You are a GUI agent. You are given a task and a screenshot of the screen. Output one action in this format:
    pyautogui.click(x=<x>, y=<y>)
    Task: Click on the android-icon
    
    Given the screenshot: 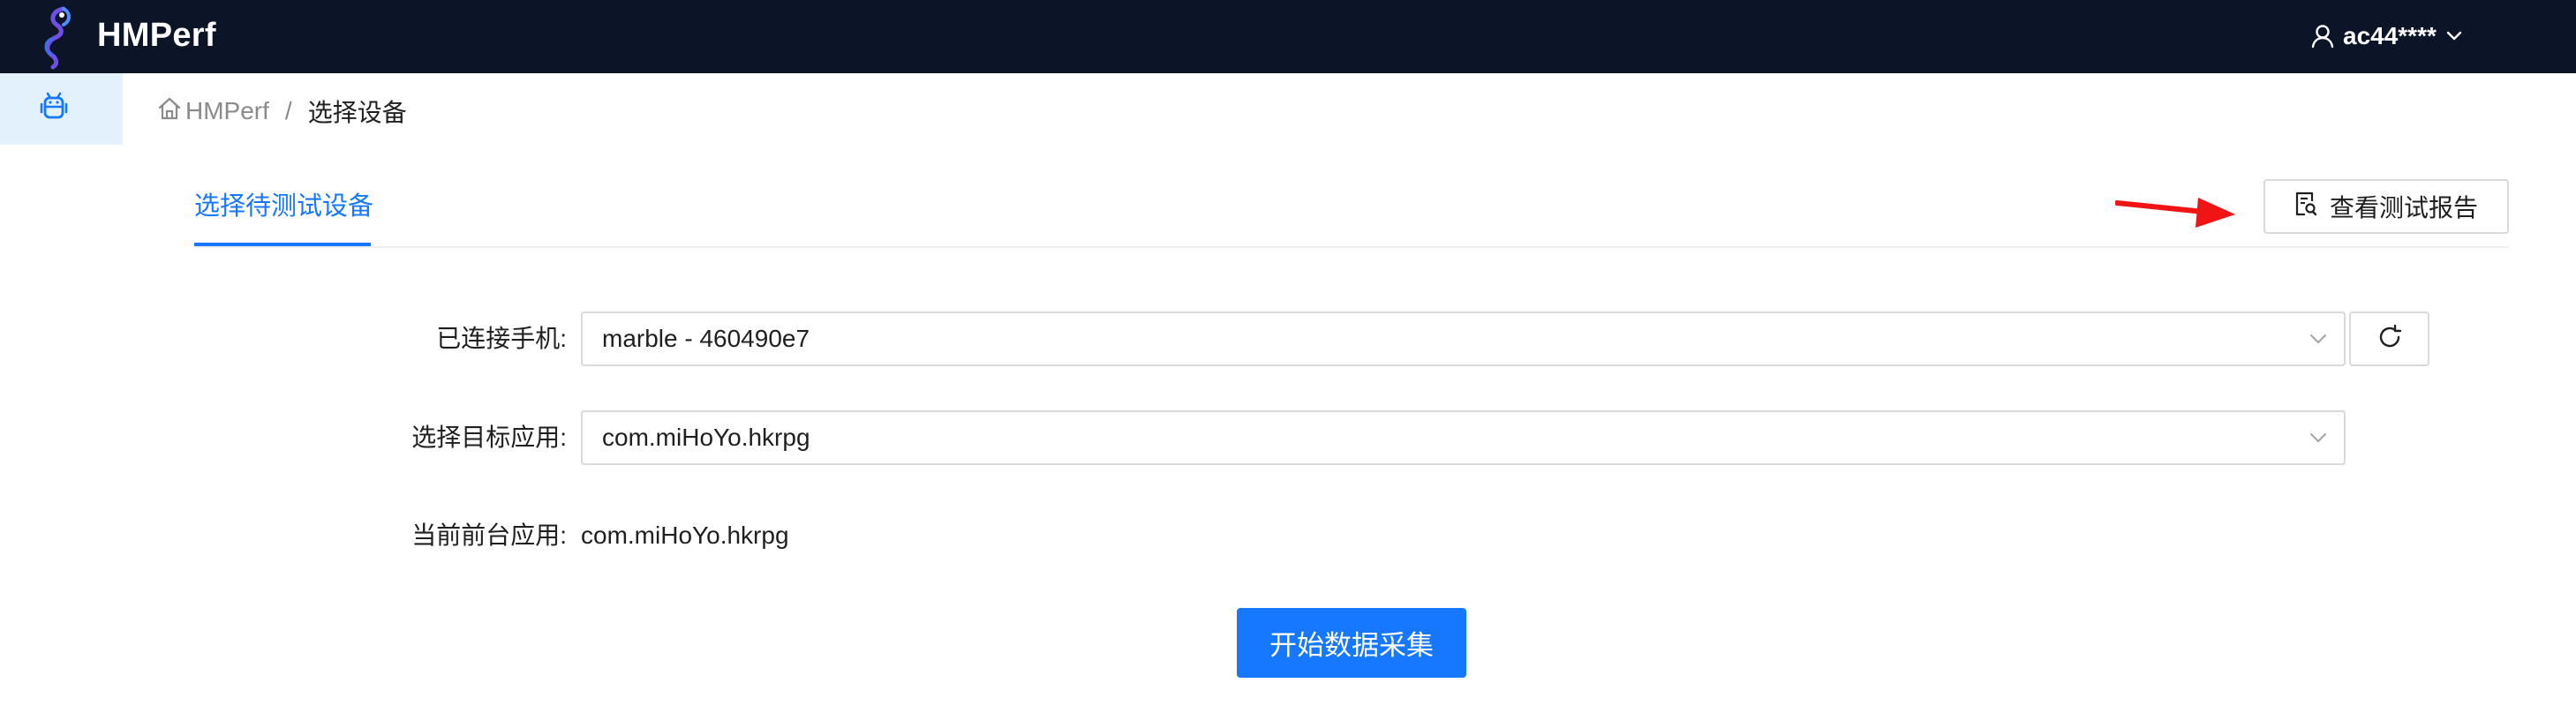 What is the action you would take?
    pyautogui.click(x=54, y=109)
    